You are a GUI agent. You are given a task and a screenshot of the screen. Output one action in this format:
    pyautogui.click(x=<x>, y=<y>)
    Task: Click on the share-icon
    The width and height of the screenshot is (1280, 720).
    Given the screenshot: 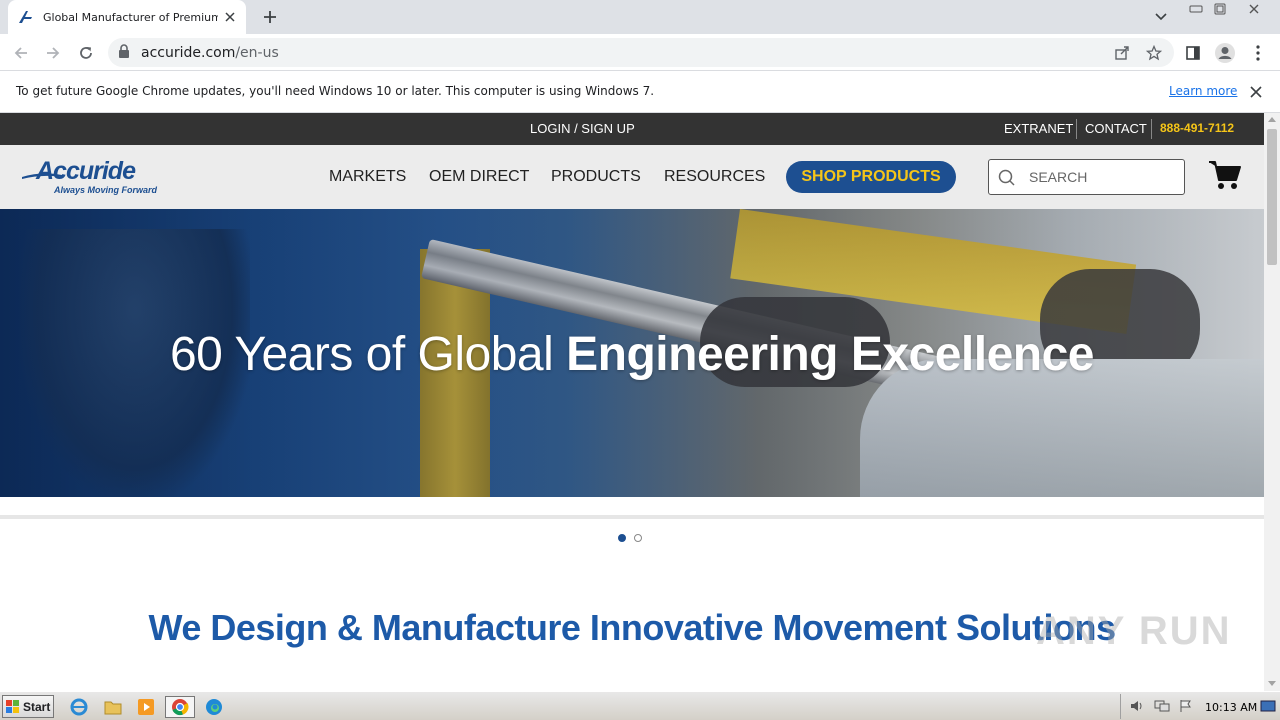 What is the action you would take?
    pyautogui.click(x=1122, y=53)
    